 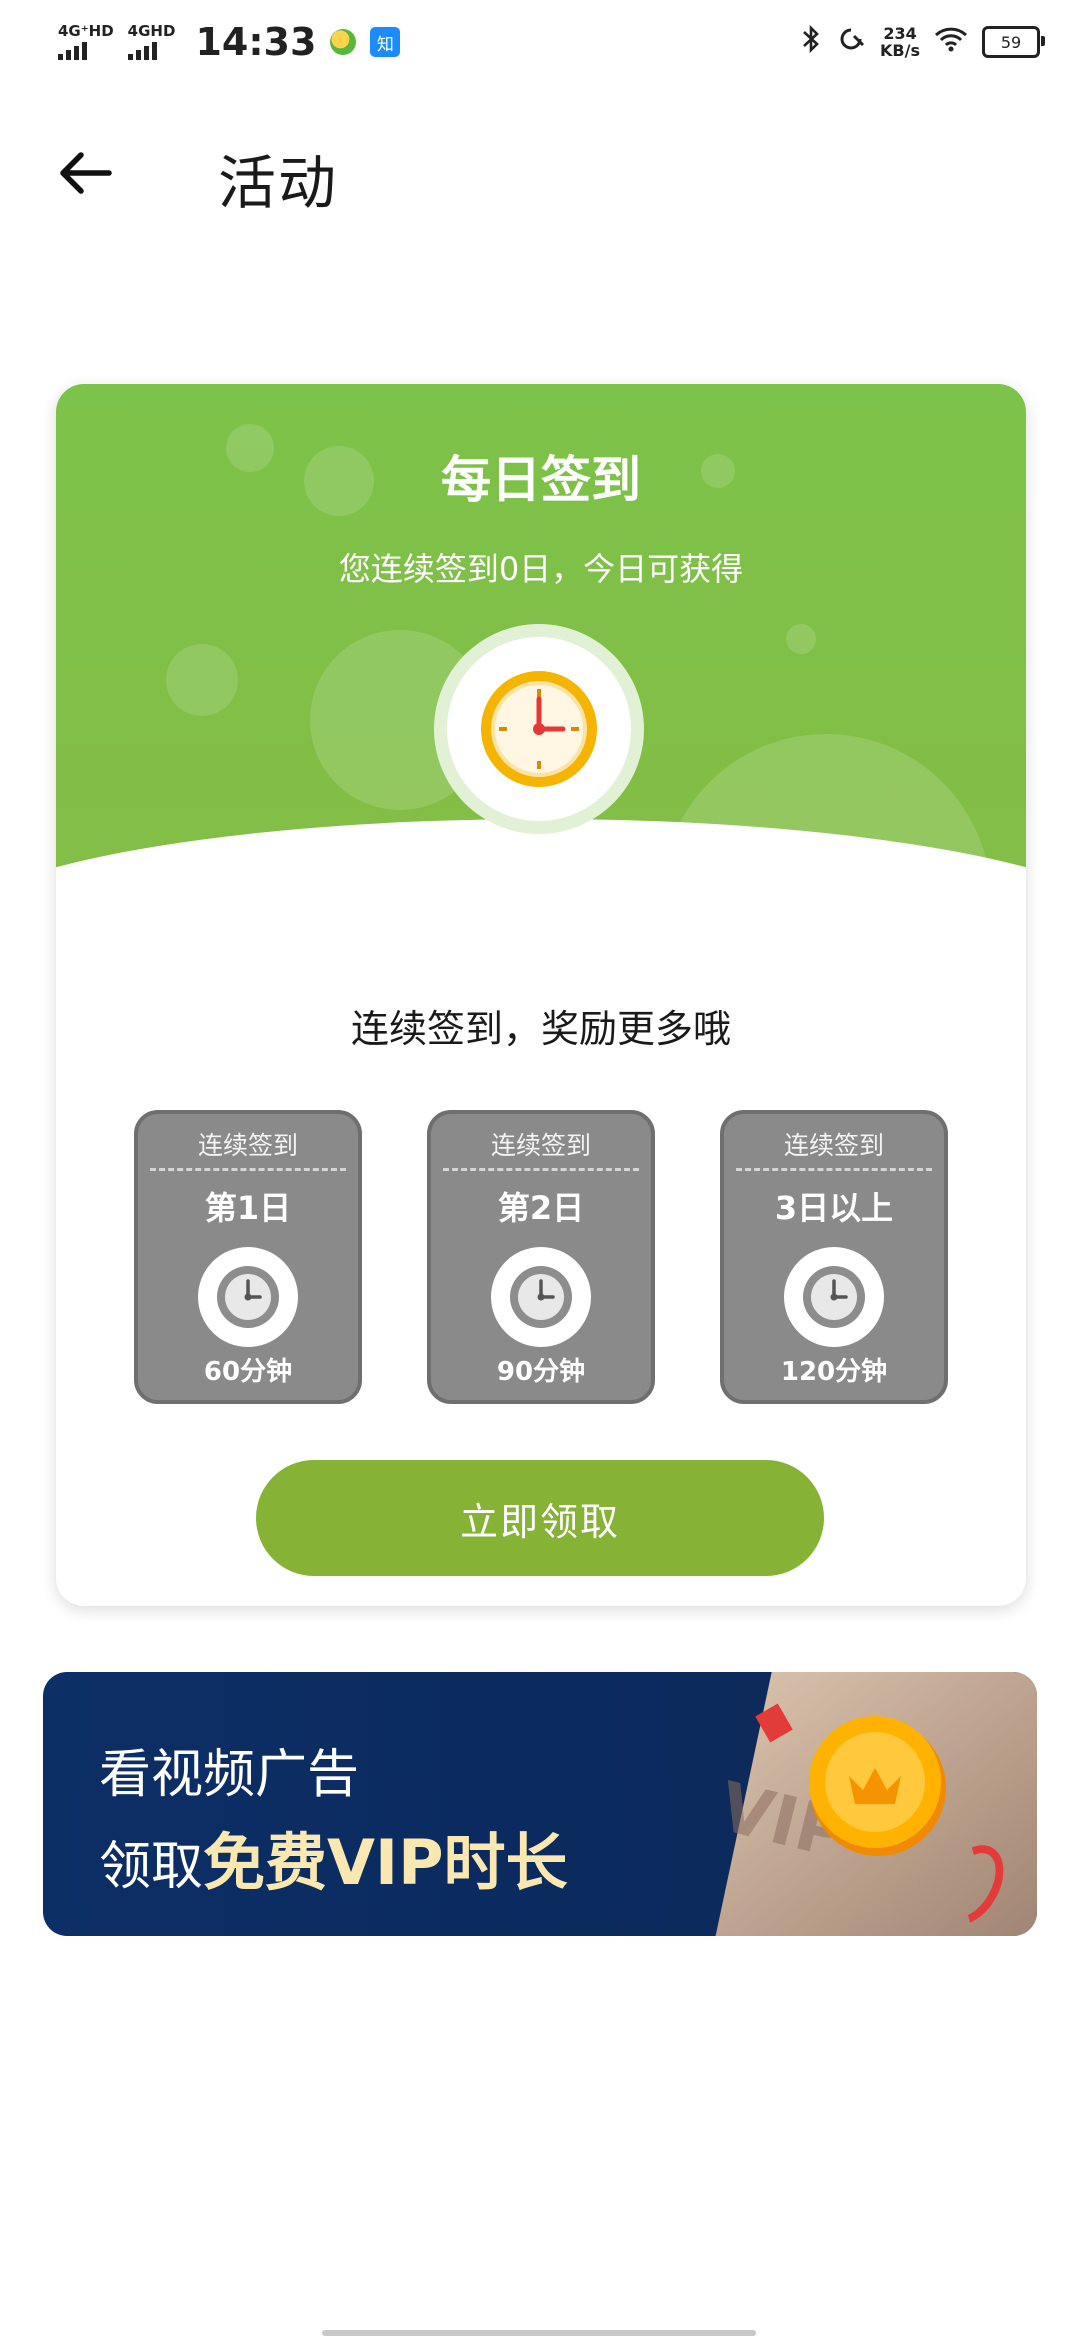 What do you see at coordinates (343, 42) in the screenshot?
I see `app-notification-icon` at bounding box center [343, 42].